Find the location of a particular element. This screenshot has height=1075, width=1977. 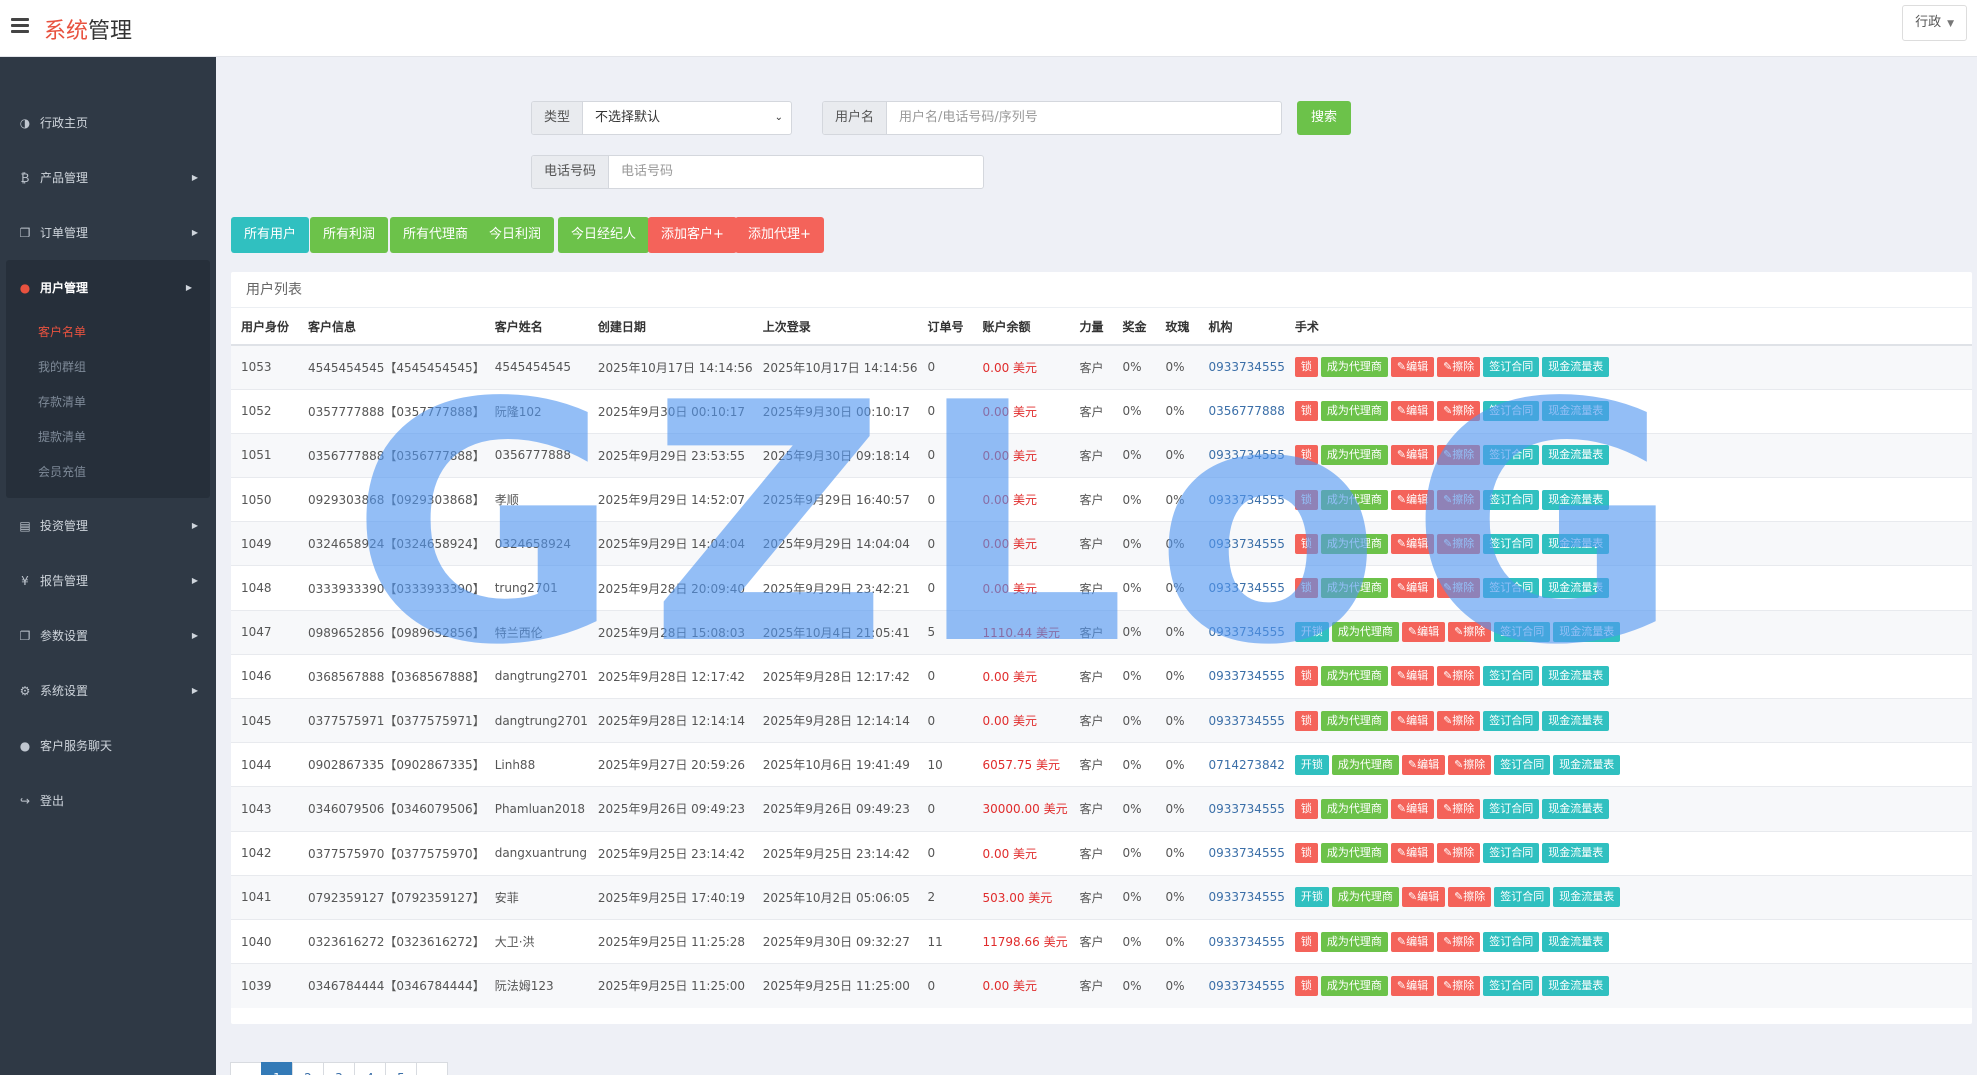

sidebar-item-system-settings: ⚙ 系统设置 ▶ is located at coordinates (108, 690).